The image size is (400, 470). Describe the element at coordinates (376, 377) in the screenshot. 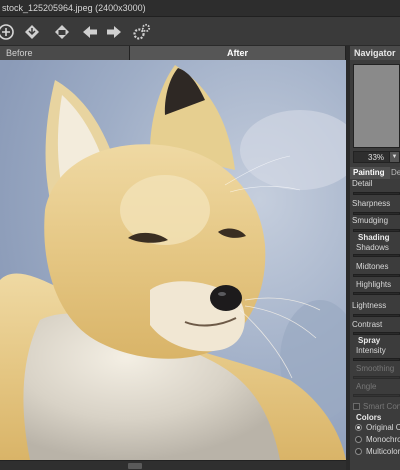

I see `smoothing-slider` at that location.